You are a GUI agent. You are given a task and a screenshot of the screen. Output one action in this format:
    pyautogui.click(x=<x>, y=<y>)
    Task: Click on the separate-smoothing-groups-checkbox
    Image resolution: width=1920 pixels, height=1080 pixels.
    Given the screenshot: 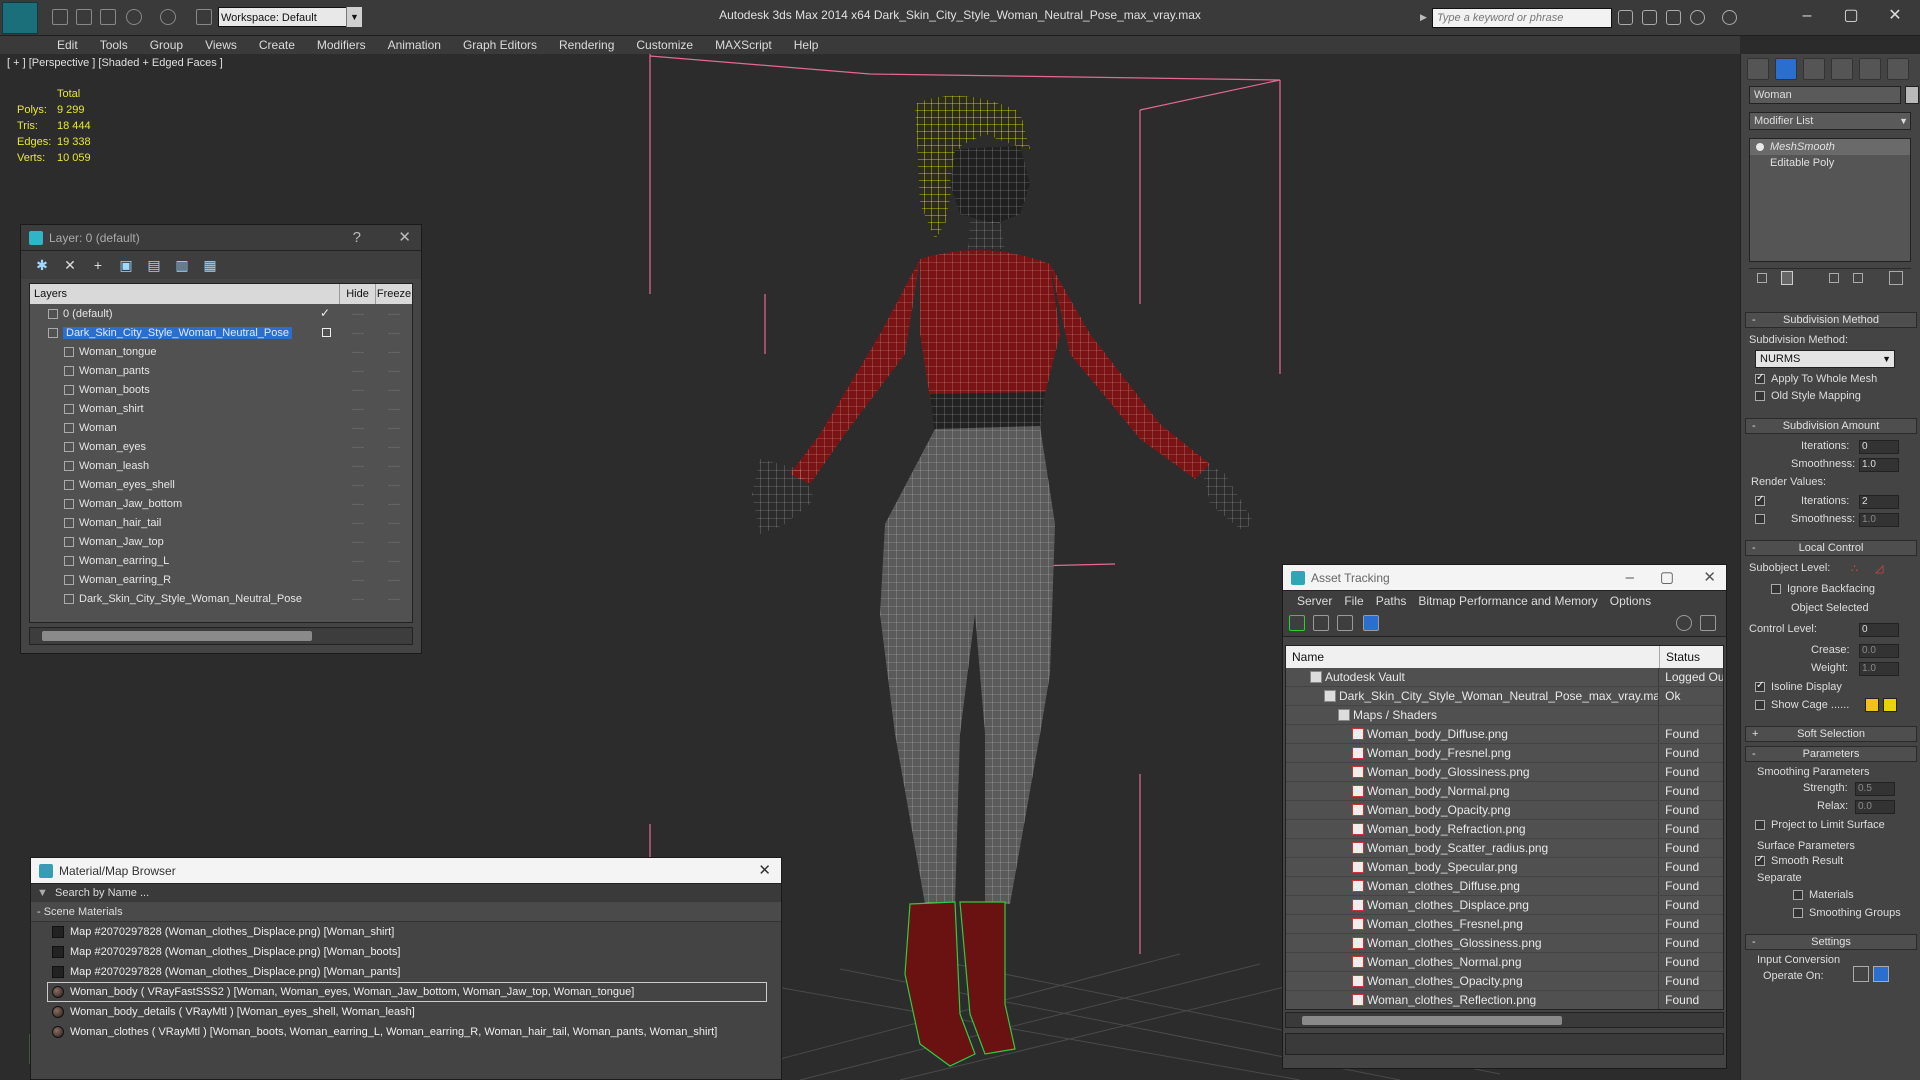 What is the action you would take?
    pyautogui.click(x=1798, y=913)
    